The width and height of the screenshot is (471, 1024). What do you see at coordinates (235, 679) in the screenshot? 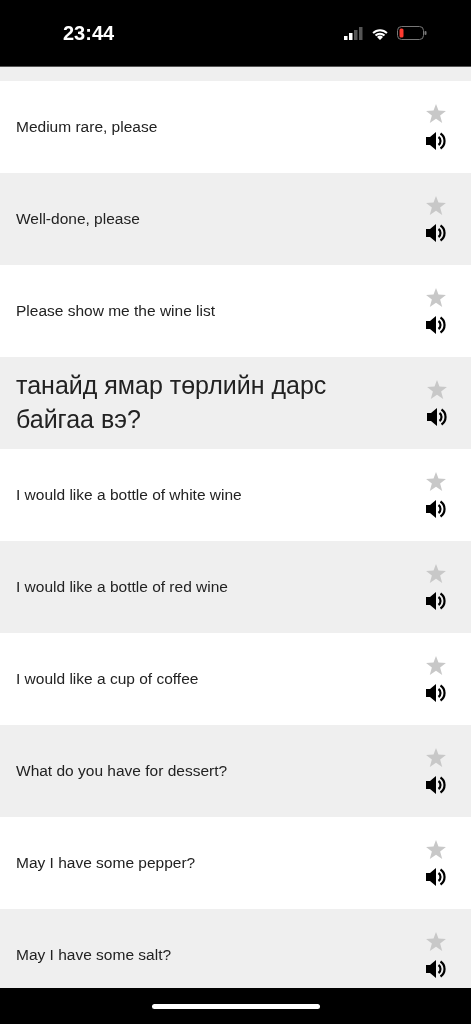
I see `phrase-row: I would like a cup of coffee` at bounding box center [235, 679].